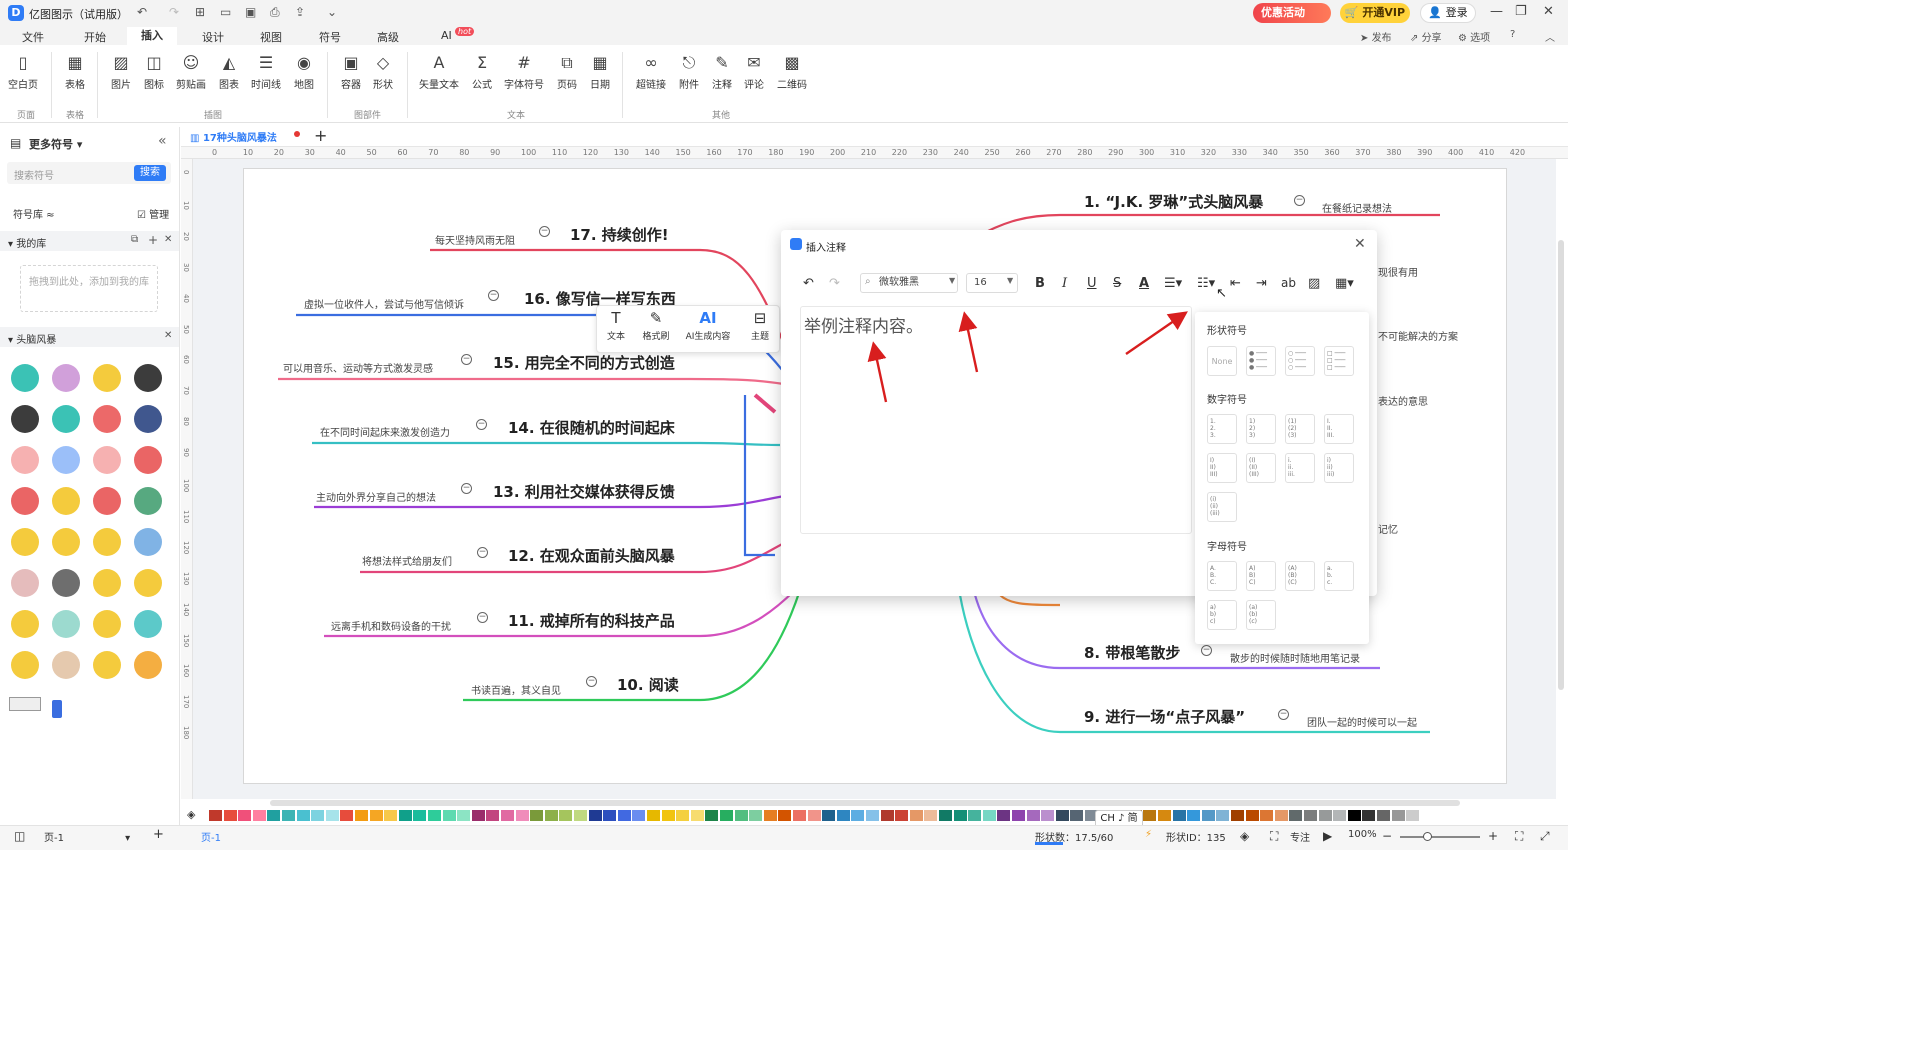 The image size is (1920, 1041). Describe the element at coordinates (1244, 836) in the screenshot. I see `layers-icon: ◈` at that location.